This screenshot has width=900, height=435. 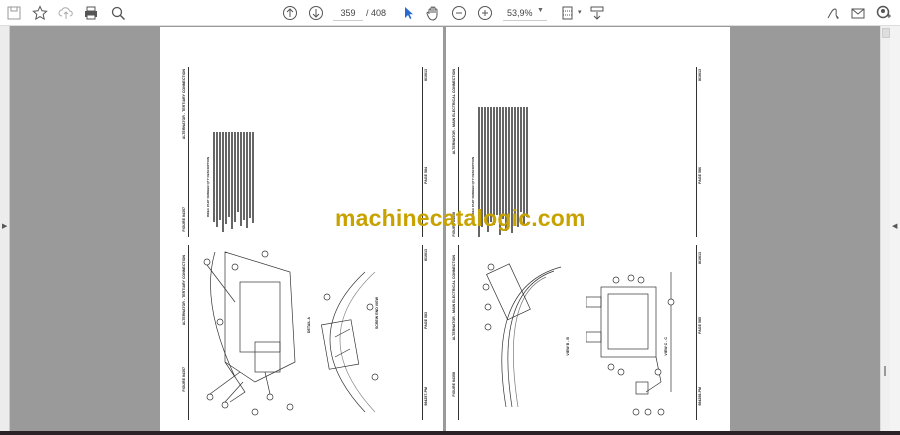 I want to click on page-fit-icon, so click(x=568, y=13).